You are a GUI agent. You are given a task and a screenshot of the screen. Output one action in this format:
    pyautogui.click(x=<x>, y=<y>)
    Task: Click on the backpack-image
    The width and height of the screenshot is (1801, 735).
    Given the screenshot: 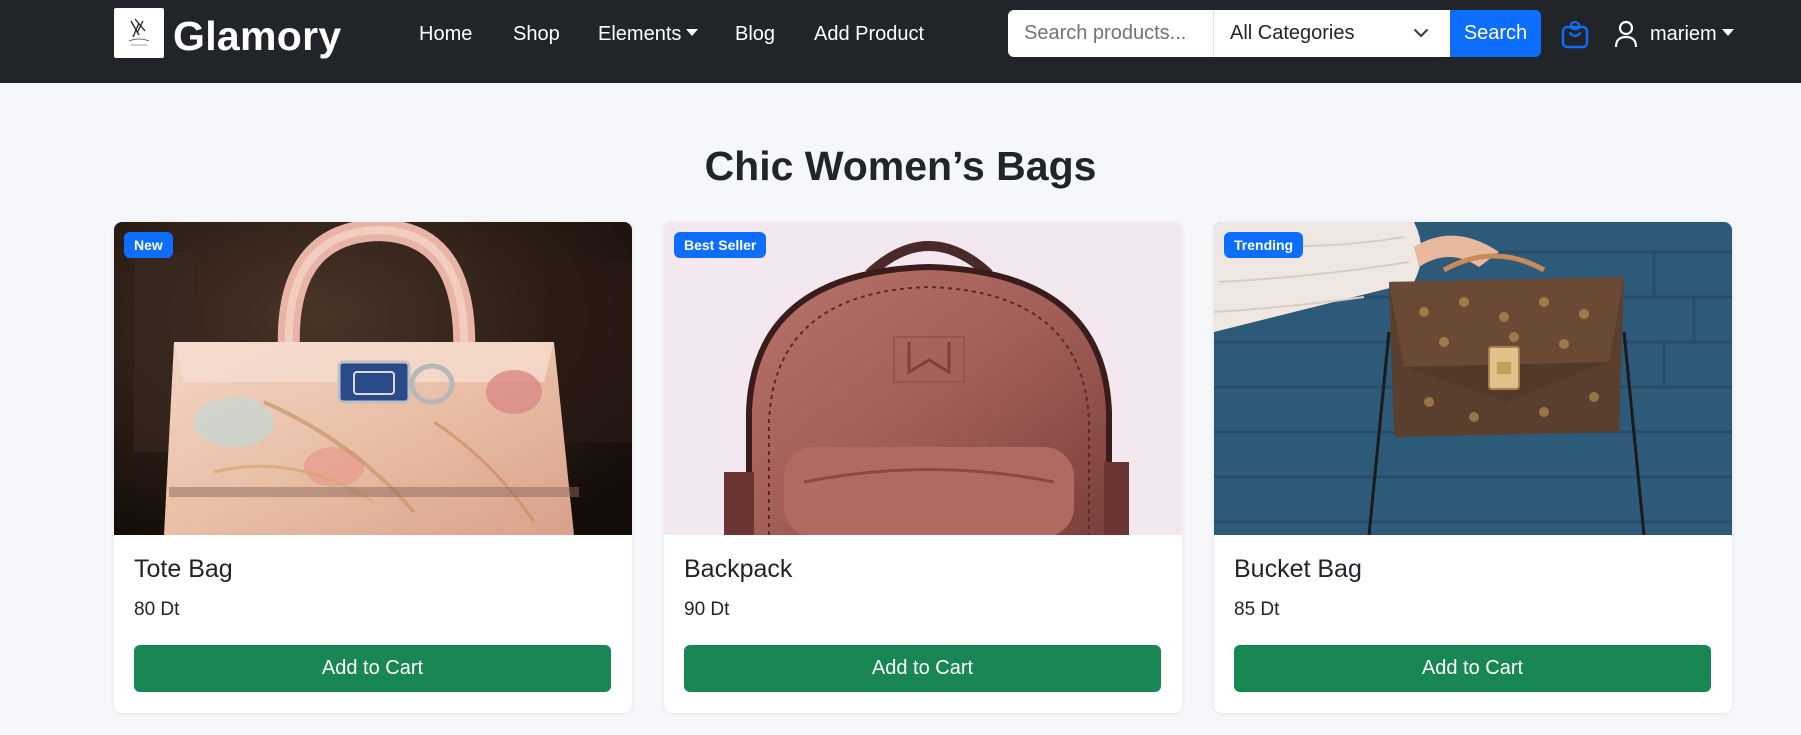 What is the action you would take?
    pyautogui.click(x=923, y=378)
    